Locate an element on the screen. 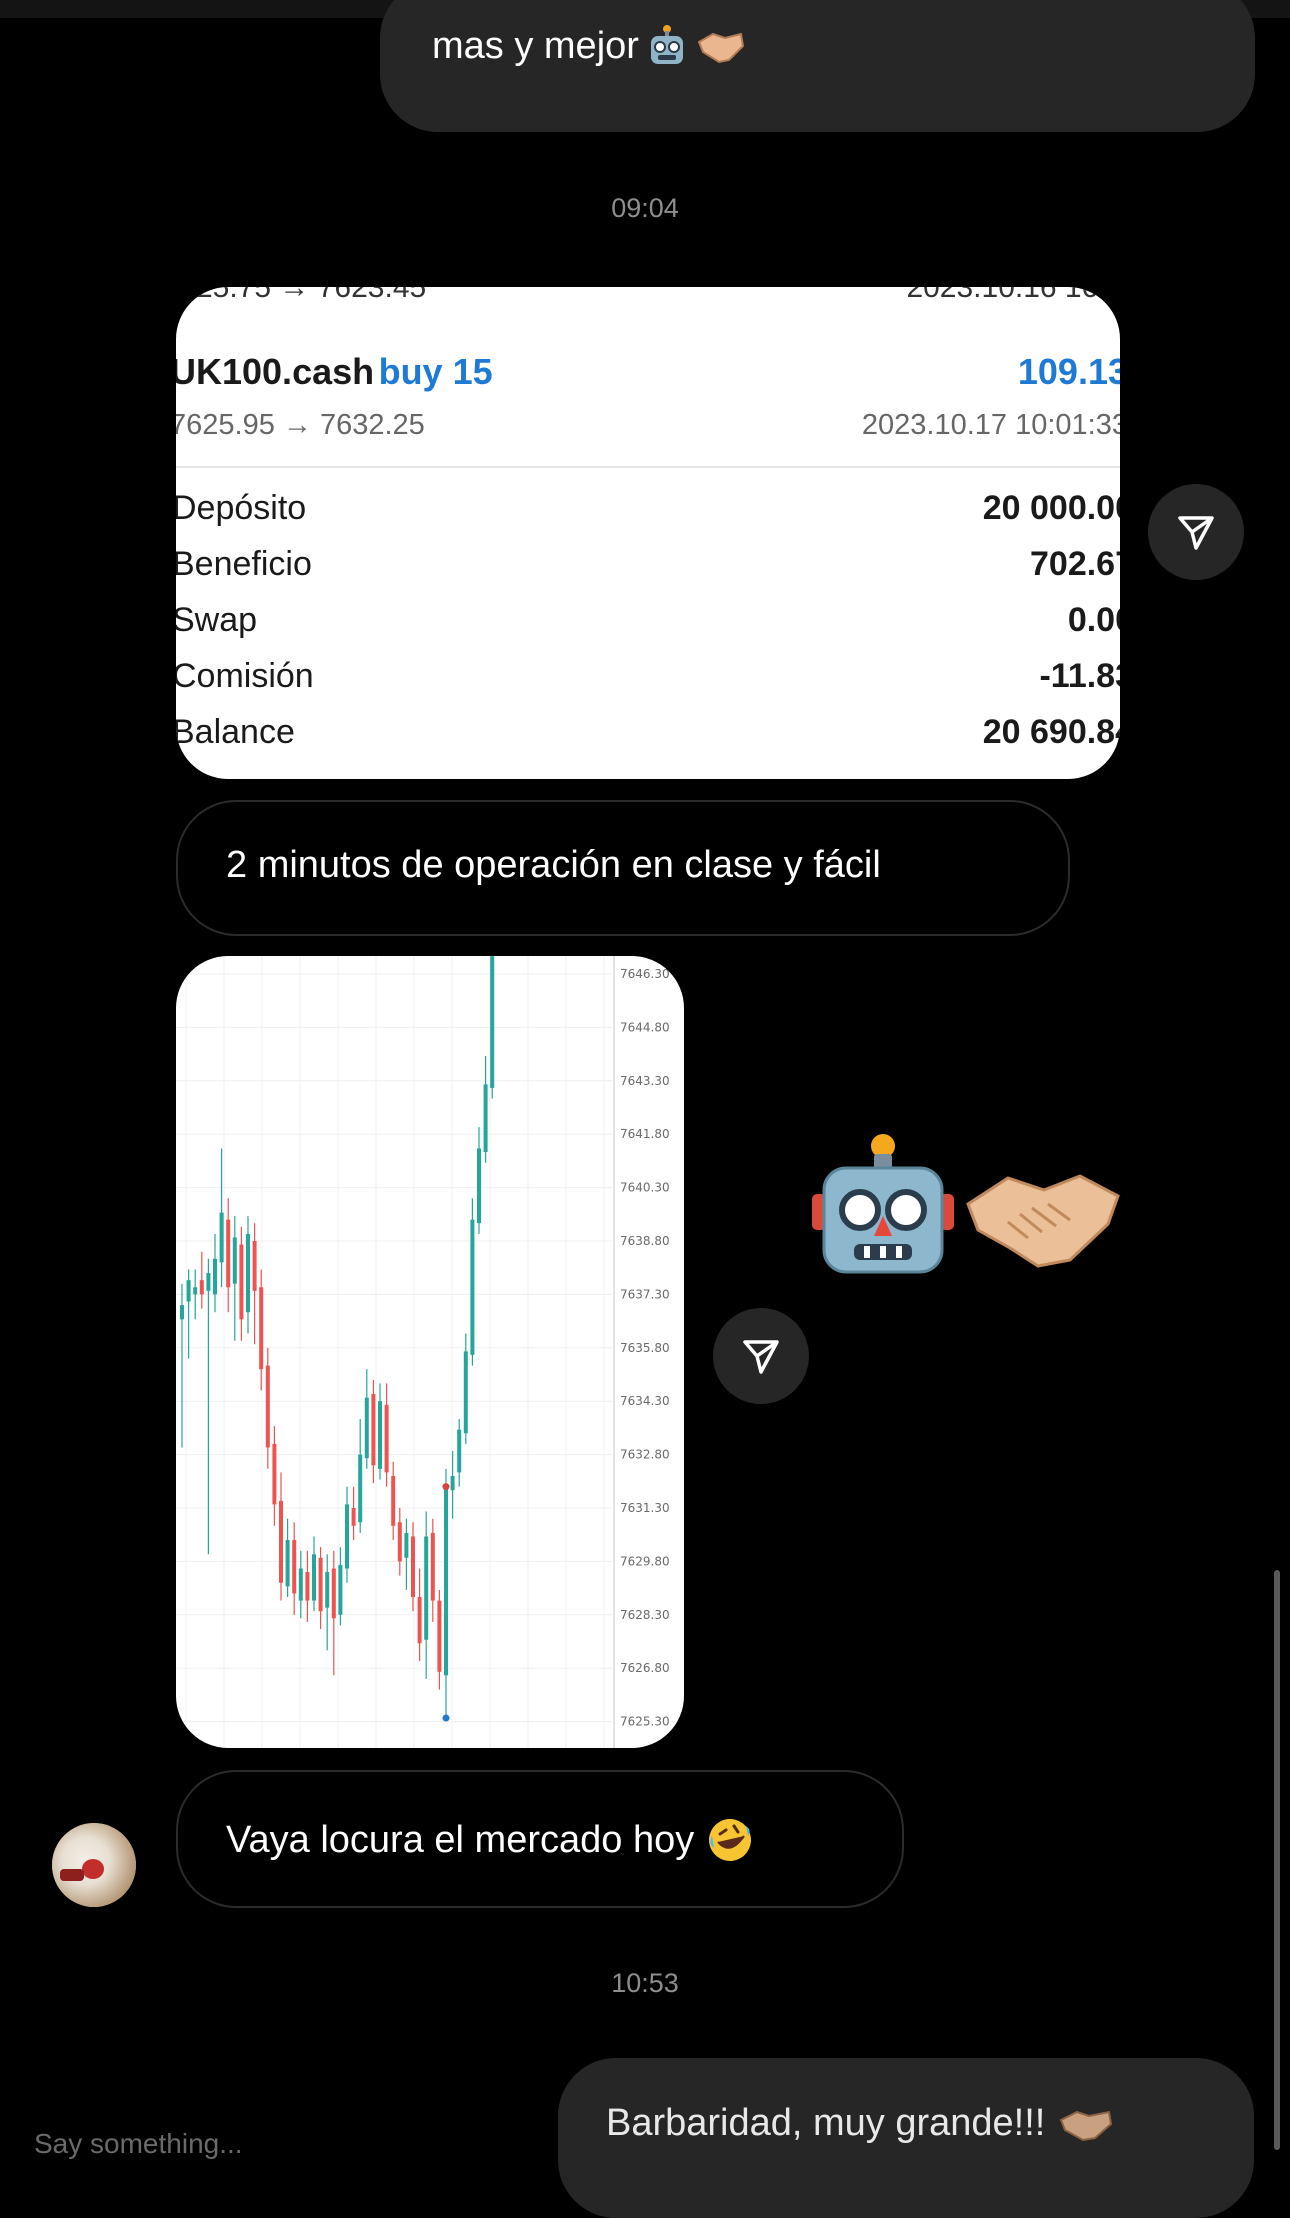  price-axis-label: 7634.30 is located at coordinates (645, 1401).